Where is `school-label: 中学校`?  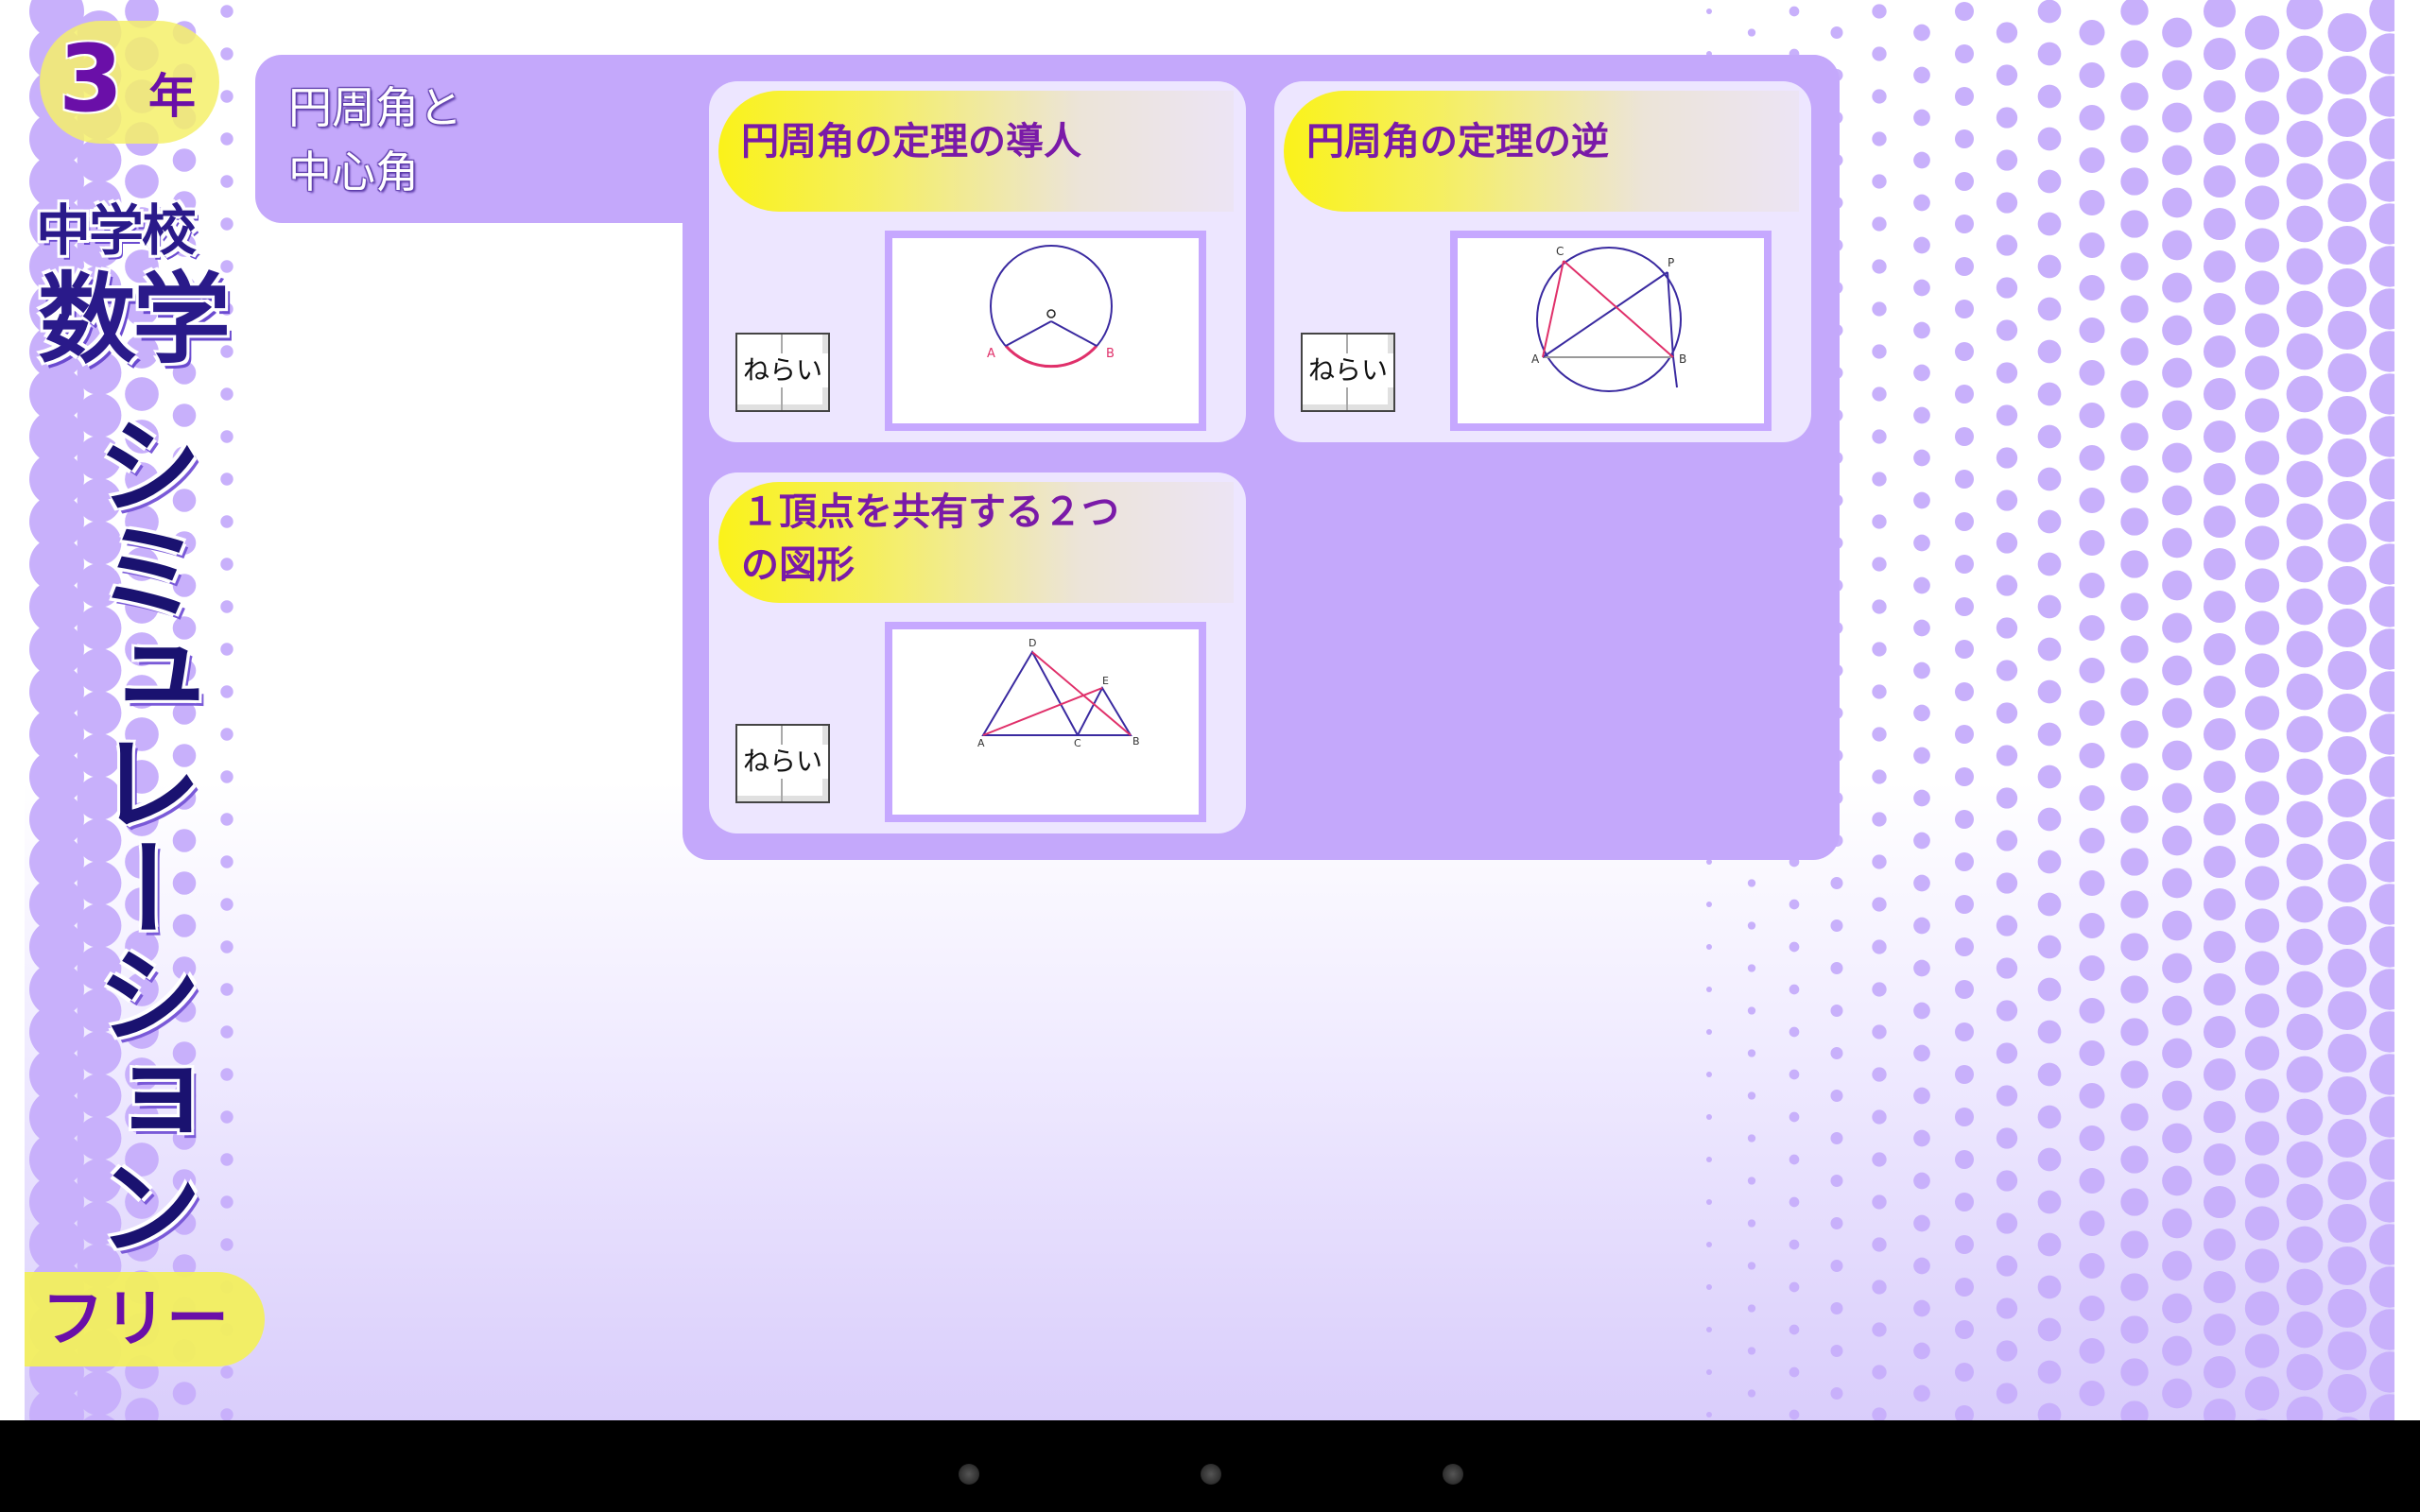
school-label: 中学校 is located at coordinates (116, 230).